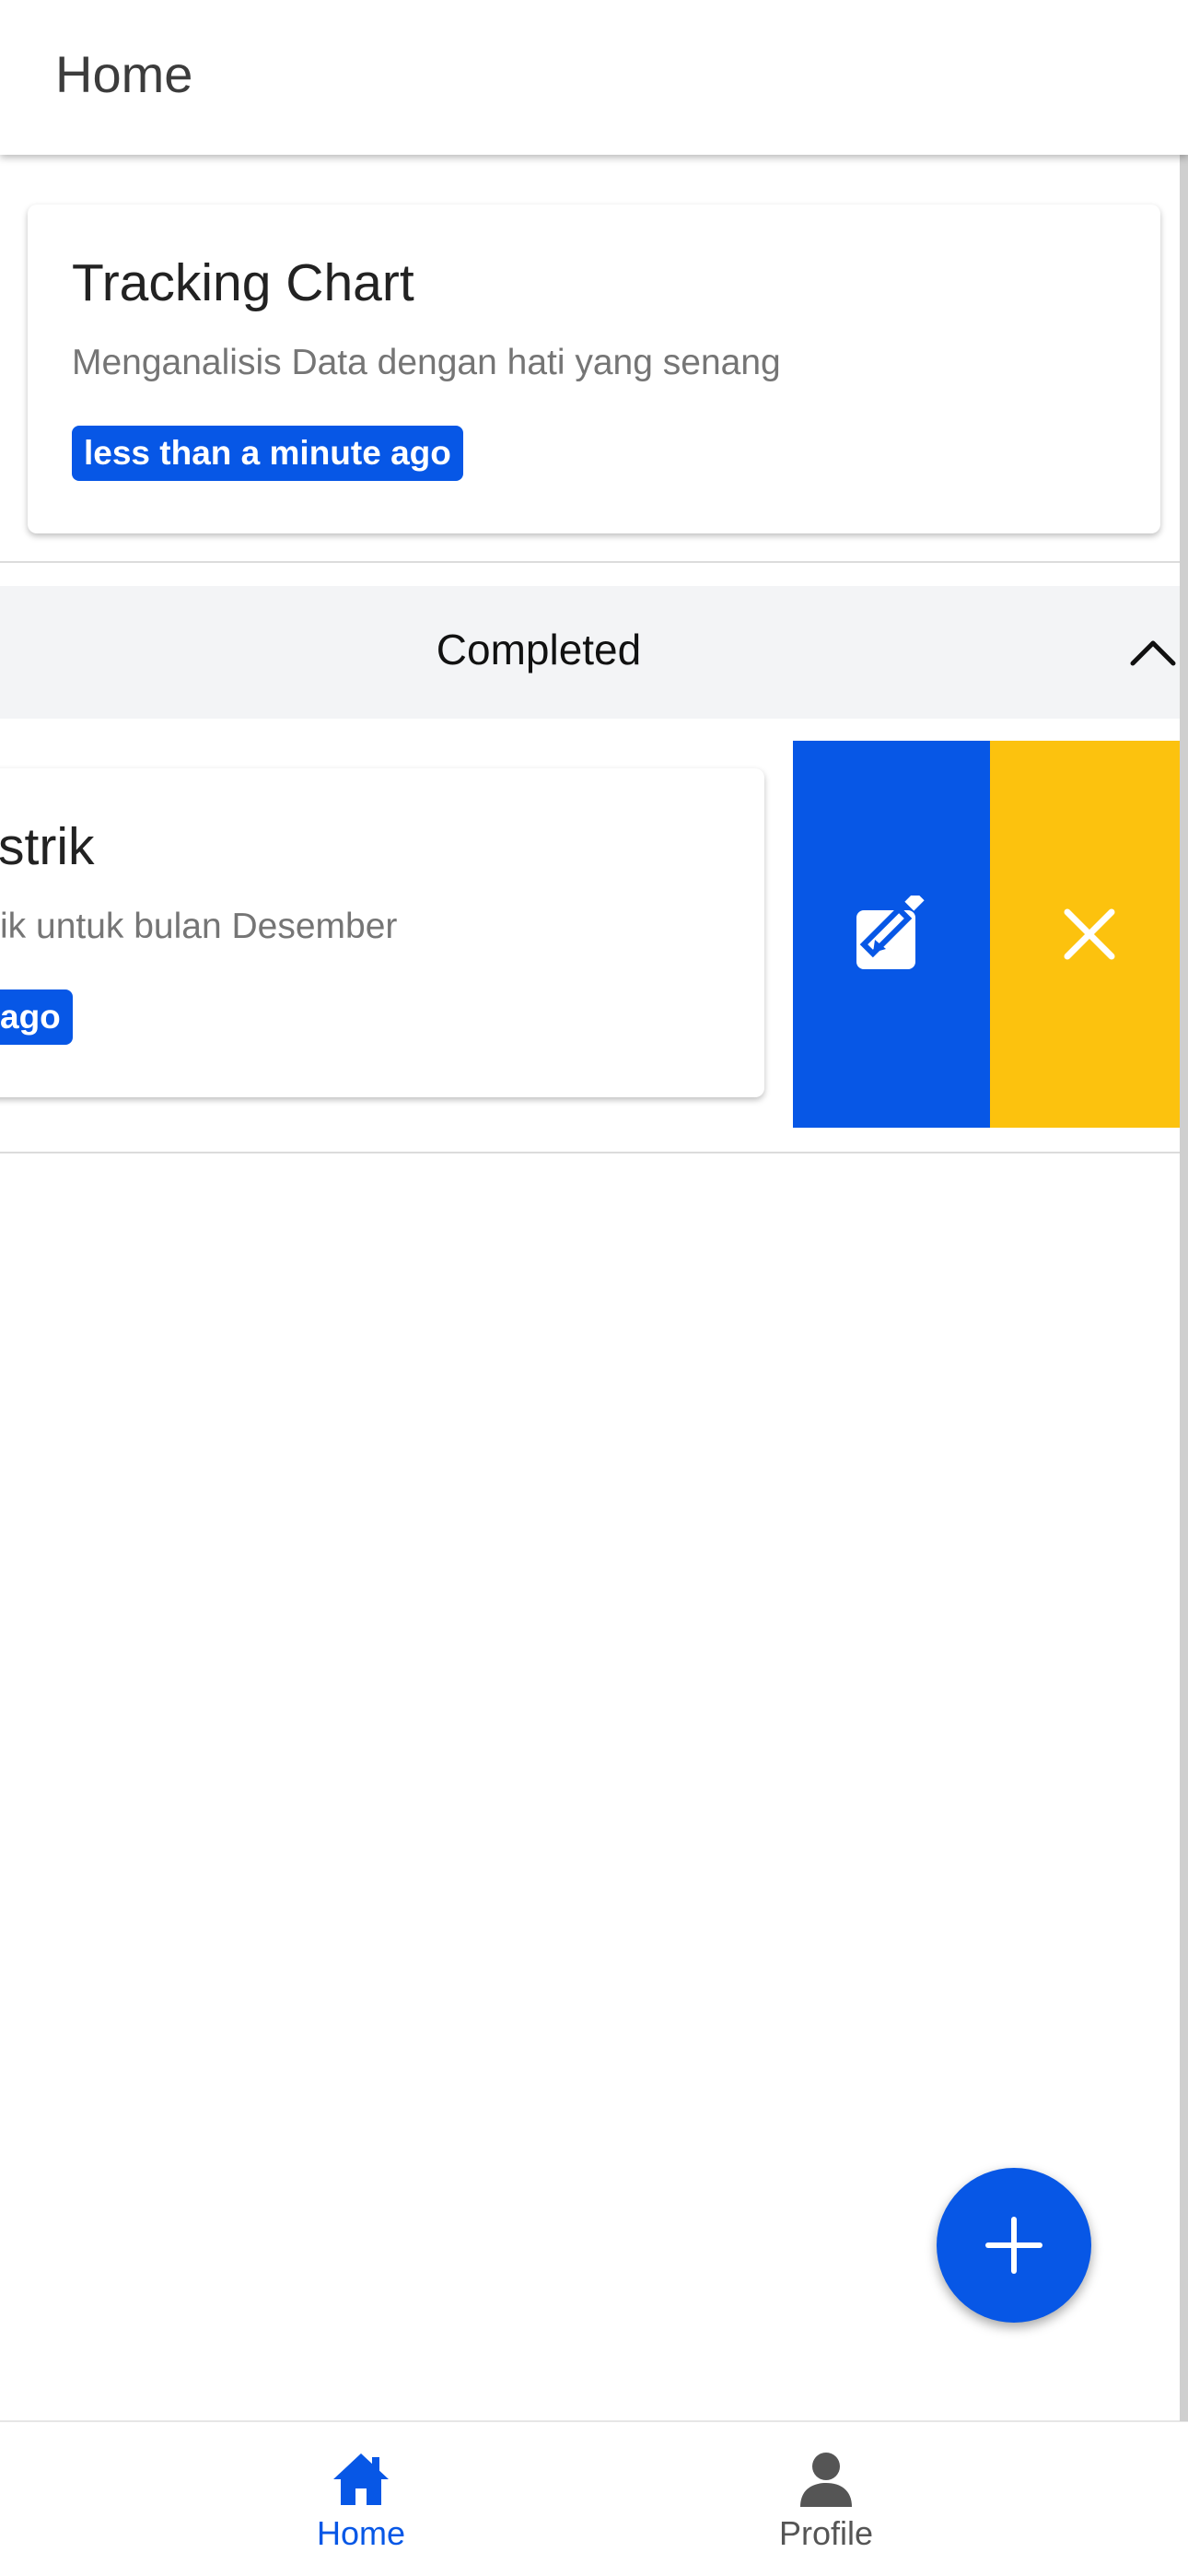 This screenshot has width=1188, height=2576. Describe the element at coordinates (243, 282) in the screenshot. I see `task-title: Tracking Chart` at that location.